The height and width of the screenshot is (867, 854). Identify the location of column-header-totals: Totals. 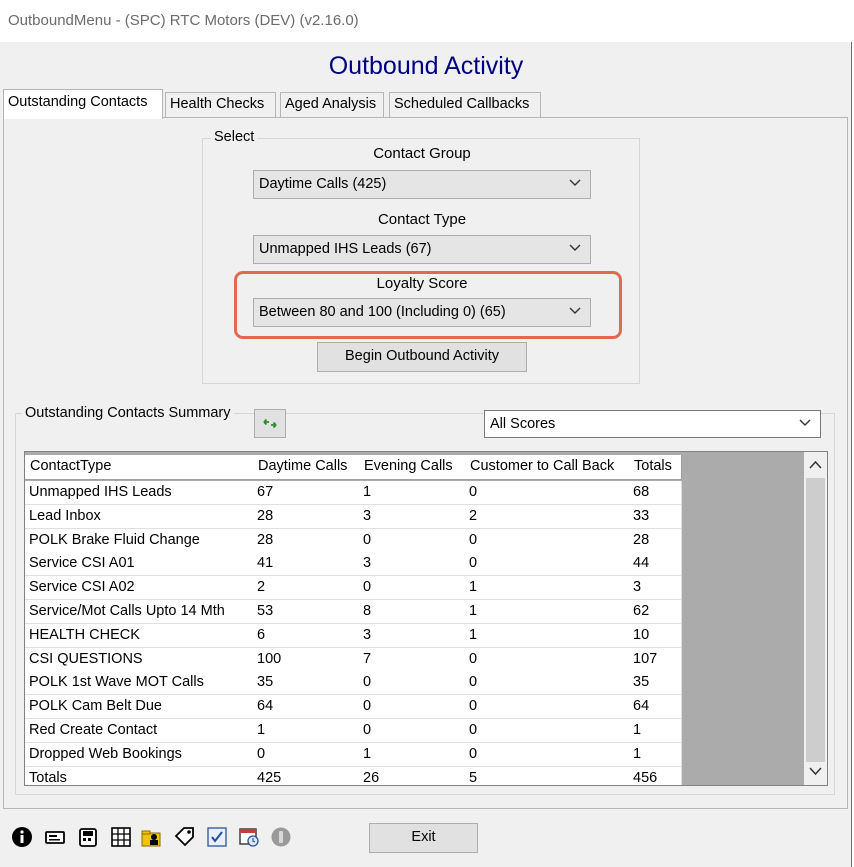
(655, 467).